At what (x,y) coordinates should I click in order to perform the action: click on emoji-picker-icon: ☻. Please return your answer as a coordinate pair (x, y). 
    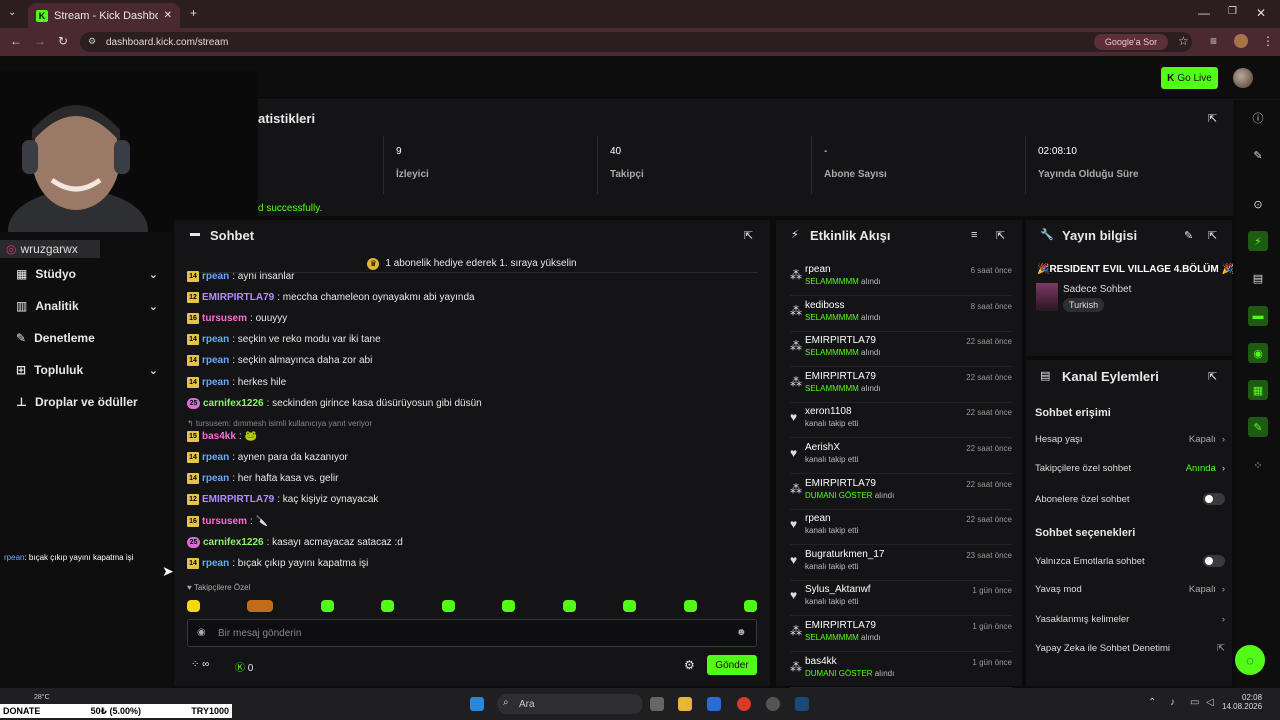
    Looking at the image, I should click on (741, 632).